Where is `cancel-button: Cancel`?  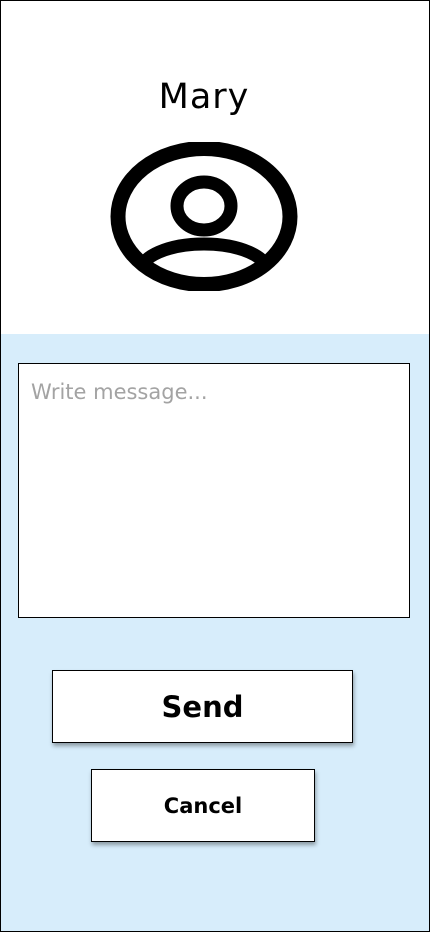 cancel-button: Cancel is located at coordinates (203, 805).